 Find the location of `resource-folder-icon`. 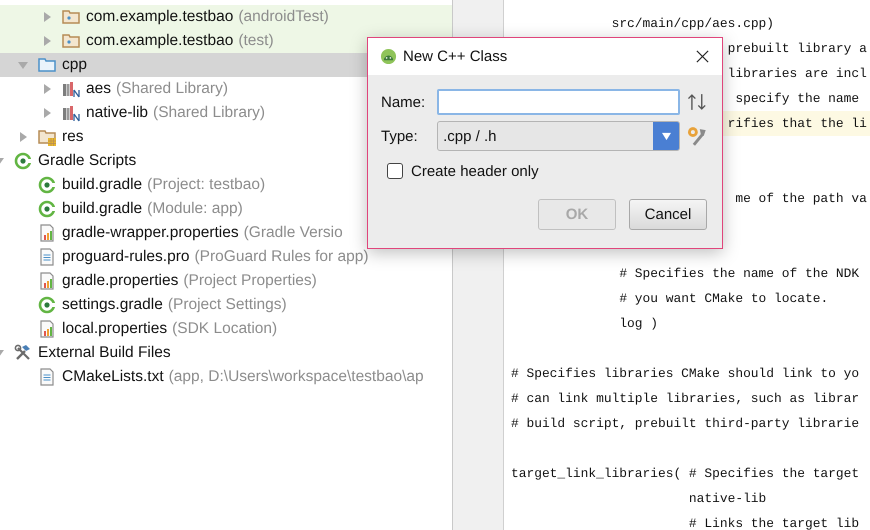

resource-folder-icon is located at coordinates (47, 137).